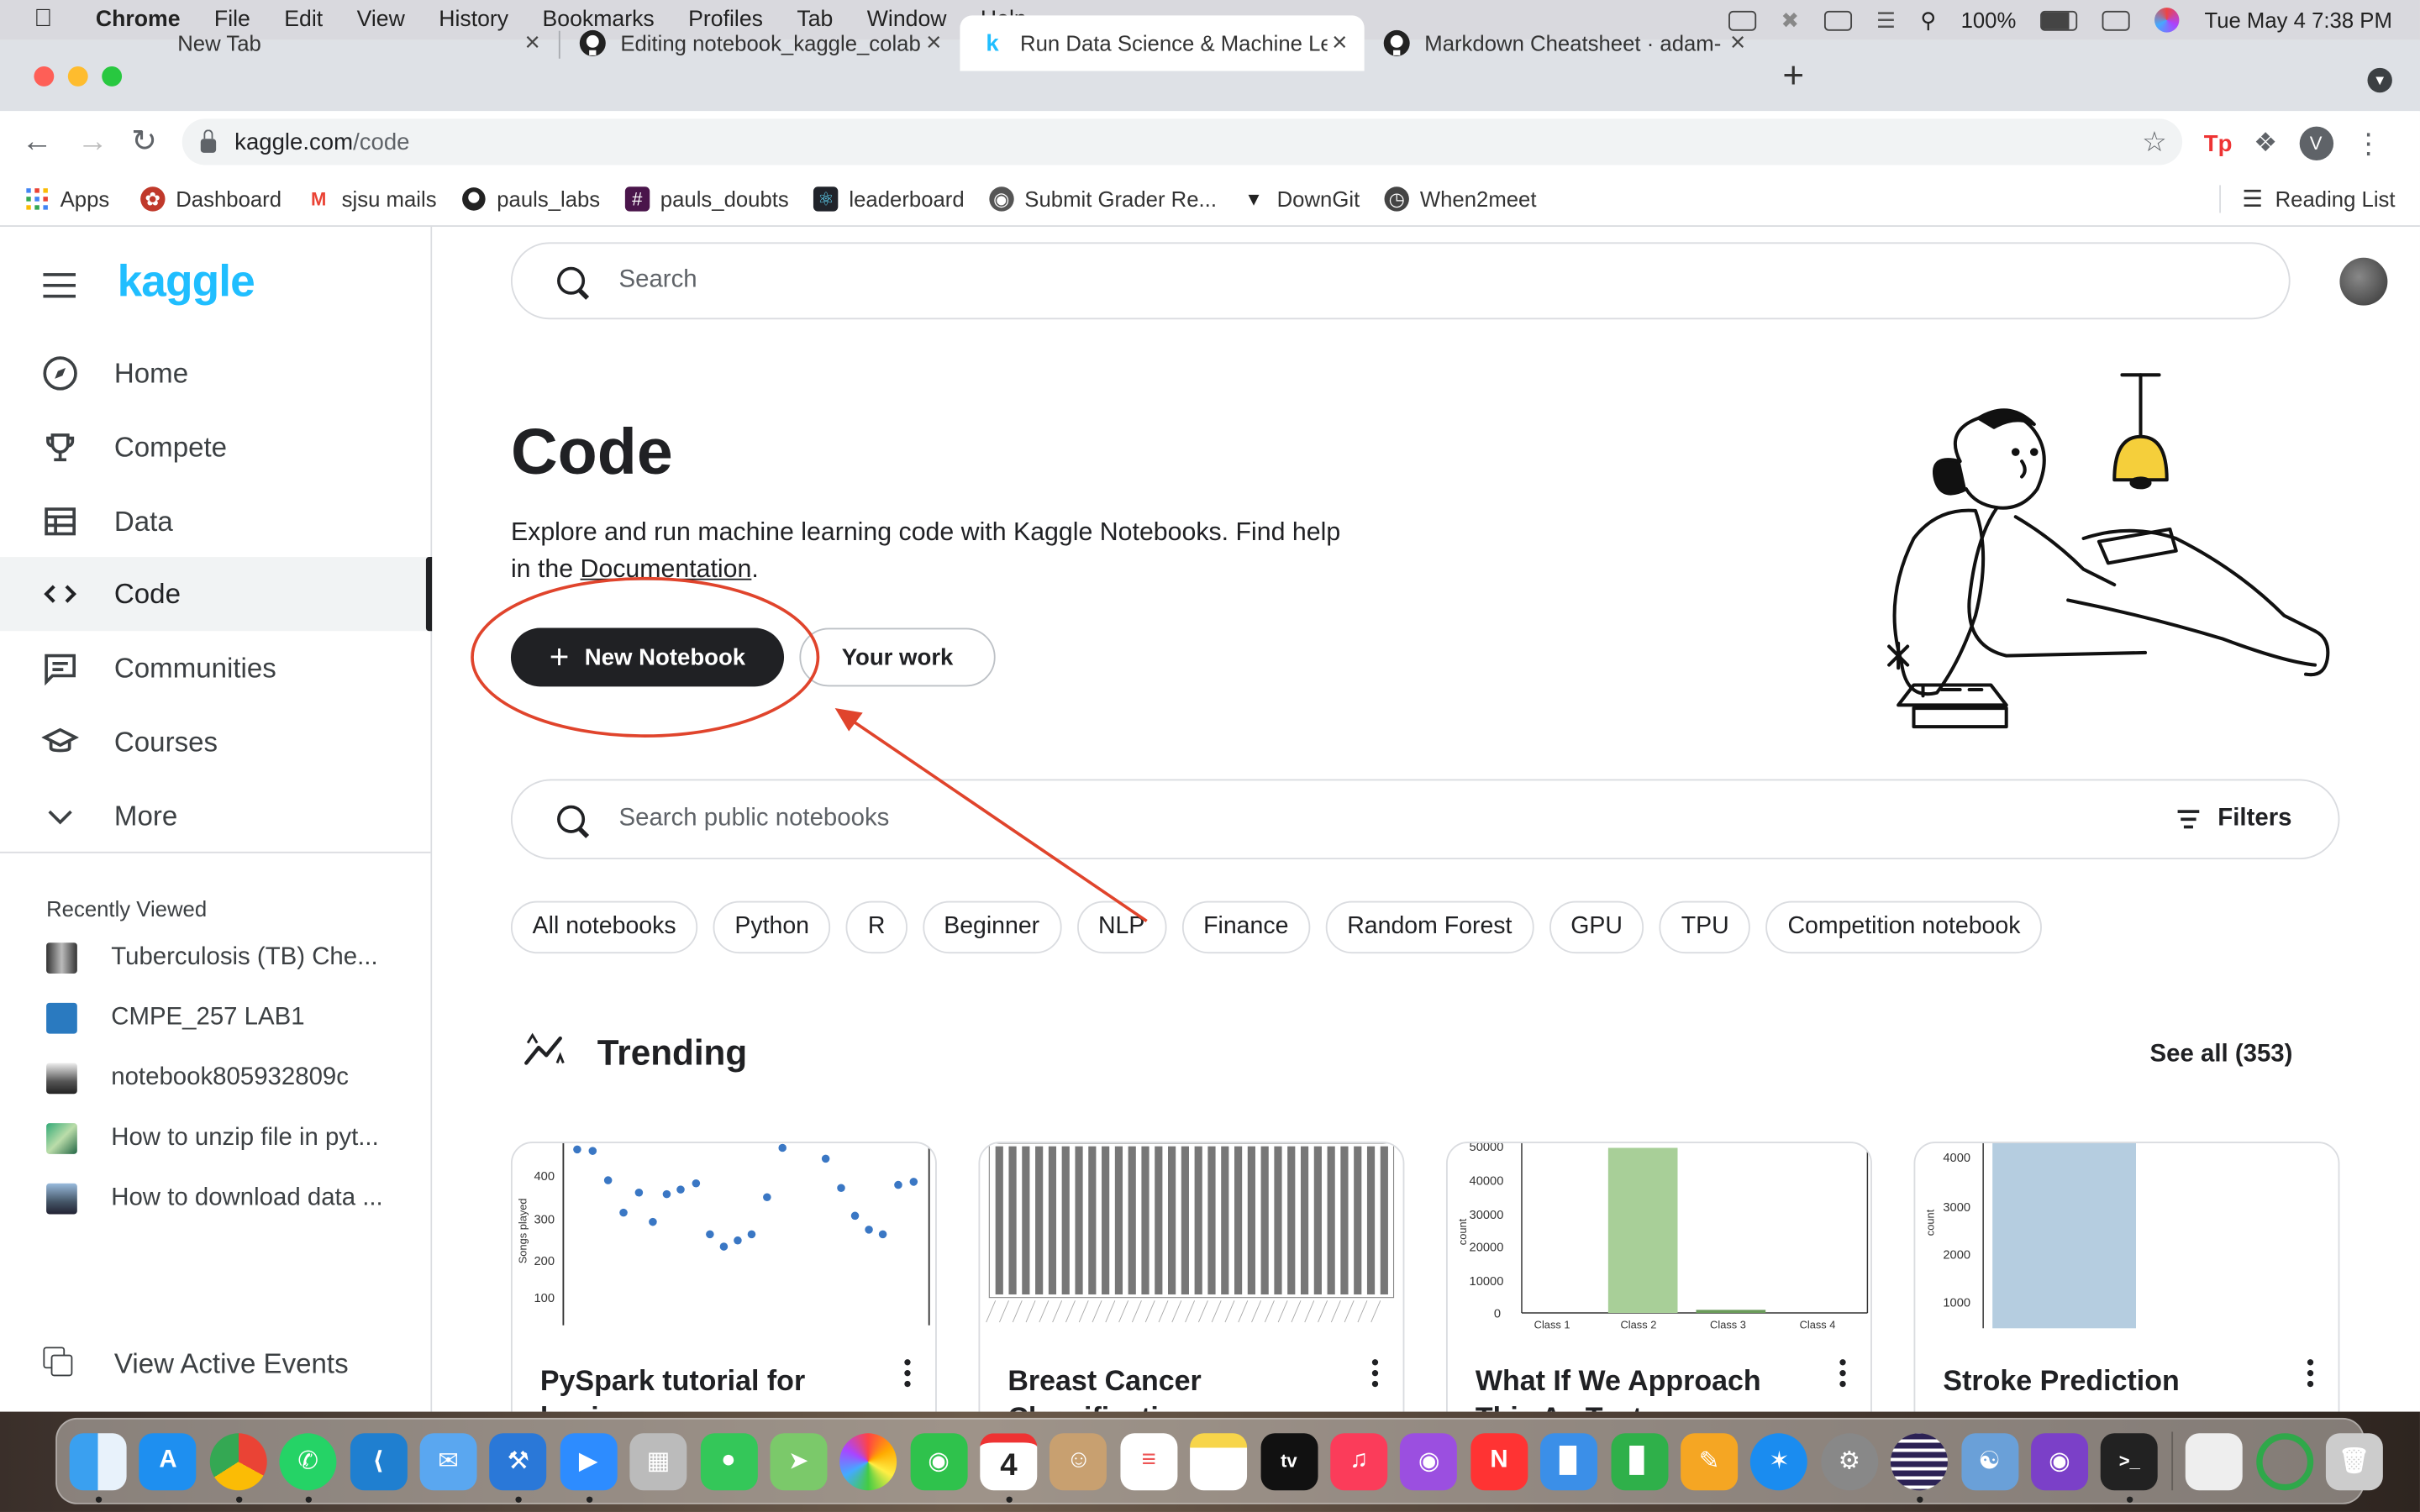  What do you see at coordinates (518, 1467) in the screenshot?
I see `xcode-icon: ⚒` at bounding box center [518, 1467].